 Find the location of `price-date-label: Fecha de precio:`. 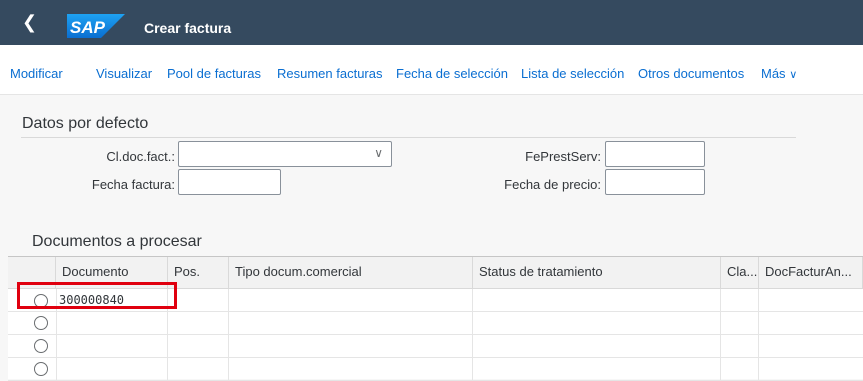

price-date-label: Fecha de precio: is located at coordinates (552, 184).